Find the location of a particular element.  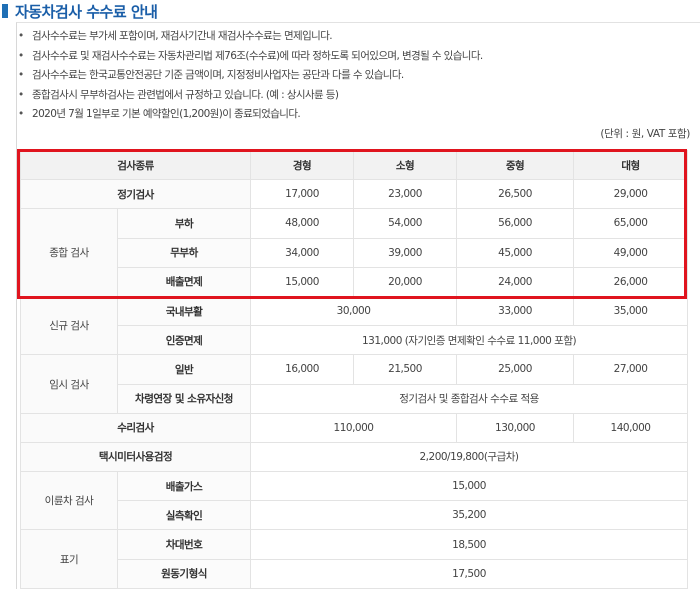

table-cell: 27,000 is located at coordinates (631, 369).